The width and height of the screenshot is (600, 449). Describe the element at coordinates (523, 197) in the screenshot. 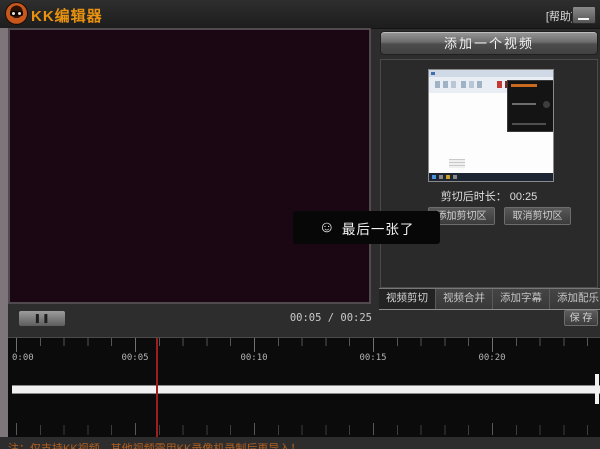

I see `duration-value: 00:25` at that location.